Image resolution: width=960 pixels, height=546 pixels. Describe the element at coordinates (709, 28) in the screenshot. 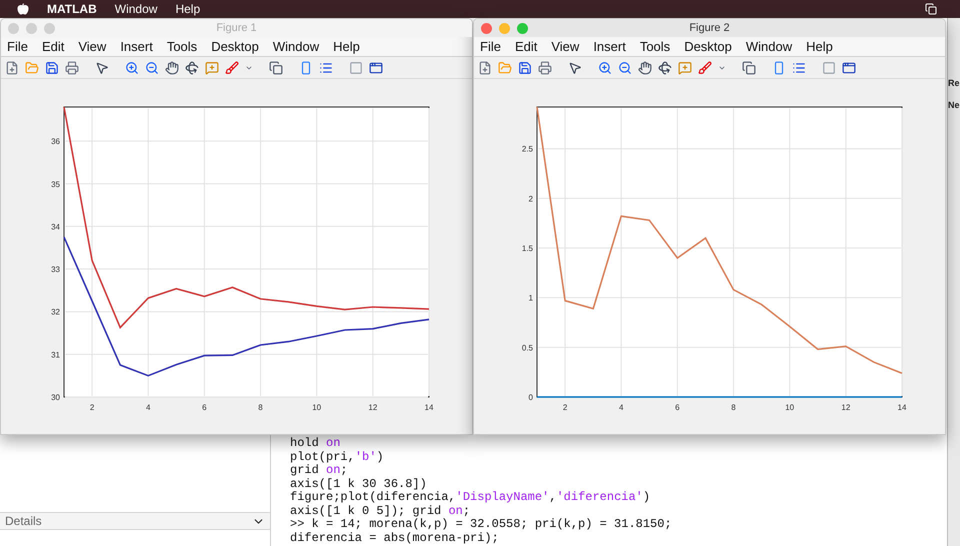

I see `window-title: Figure 2` at that location.